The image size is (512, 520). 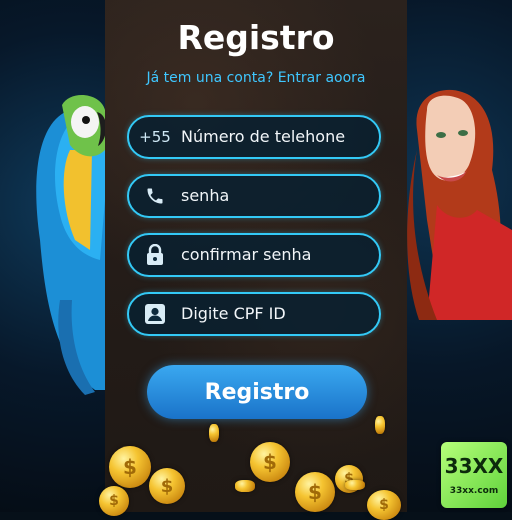 I want to click on country-code-prefix: +55, so click(x=155, y=137).